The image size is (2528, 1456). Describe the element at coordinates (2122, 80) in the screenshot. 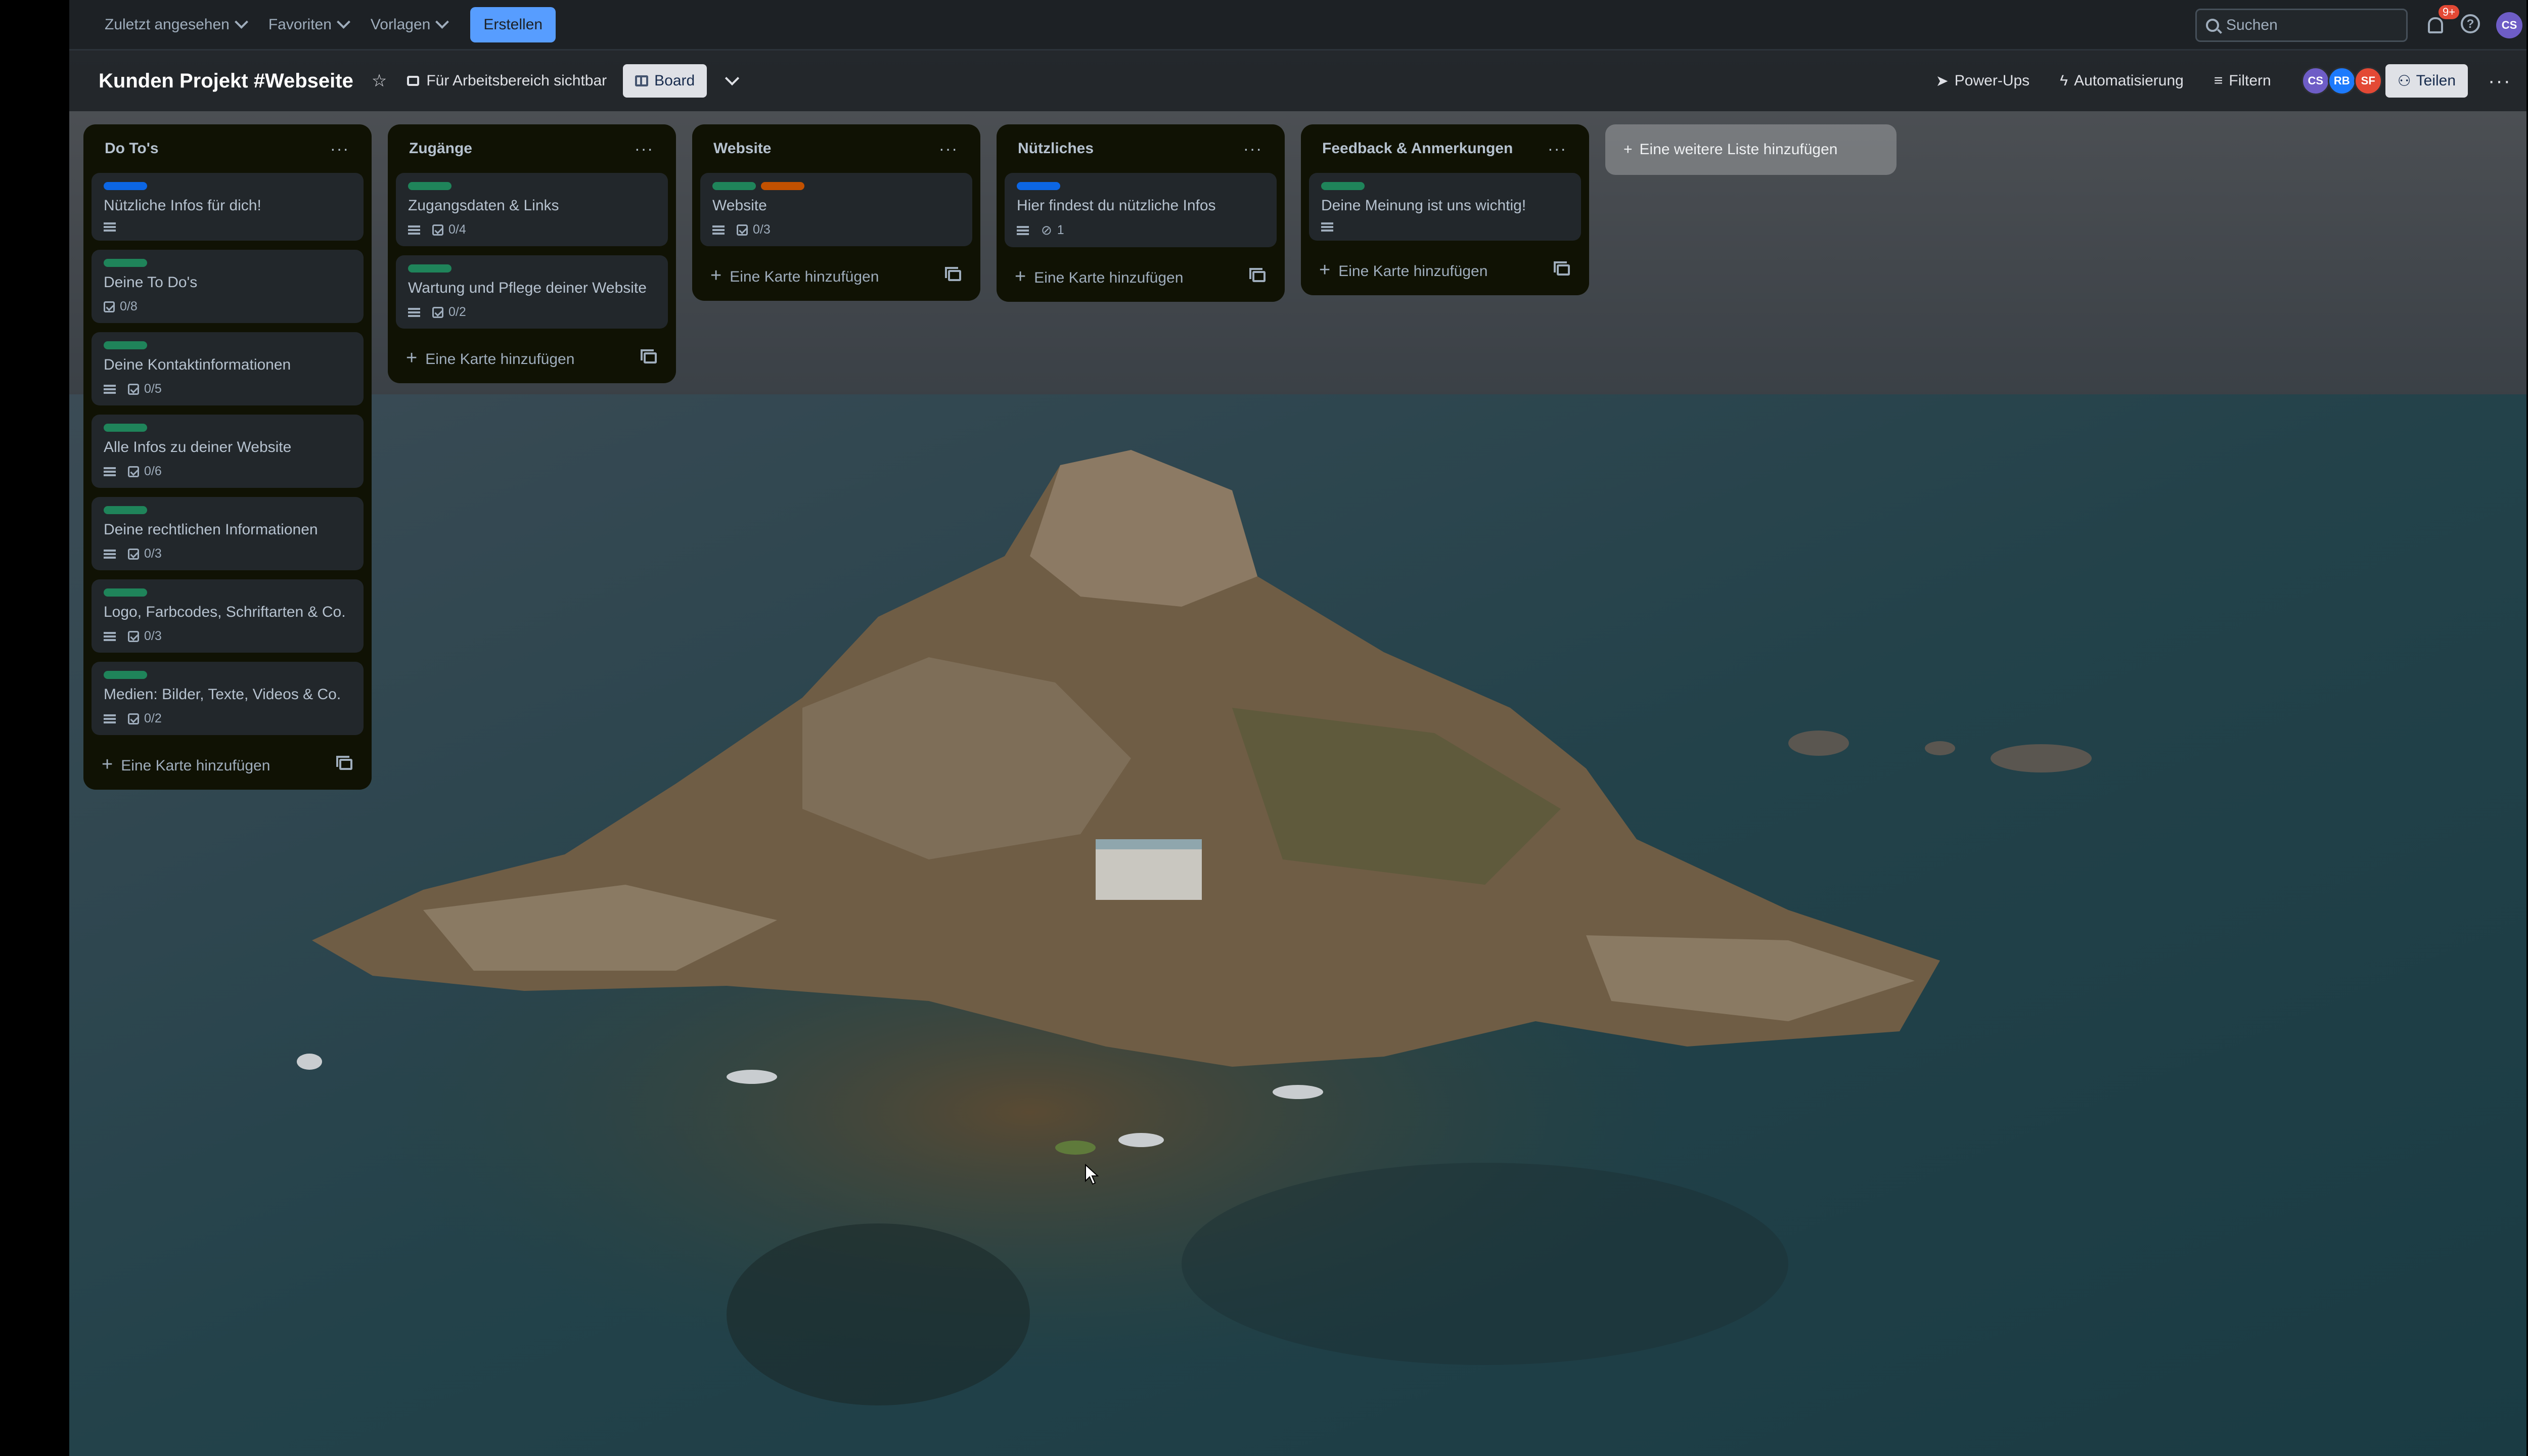

I see `automation-button: ϟ Automatisierung` at that location.